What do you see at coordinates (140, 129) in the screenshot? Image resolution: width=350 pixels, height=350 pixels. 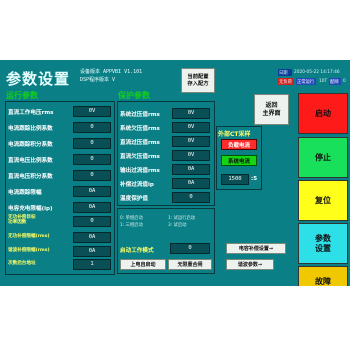 I see `protect-param-label: 系统欠压值rms` at bounding box center [140, 129].